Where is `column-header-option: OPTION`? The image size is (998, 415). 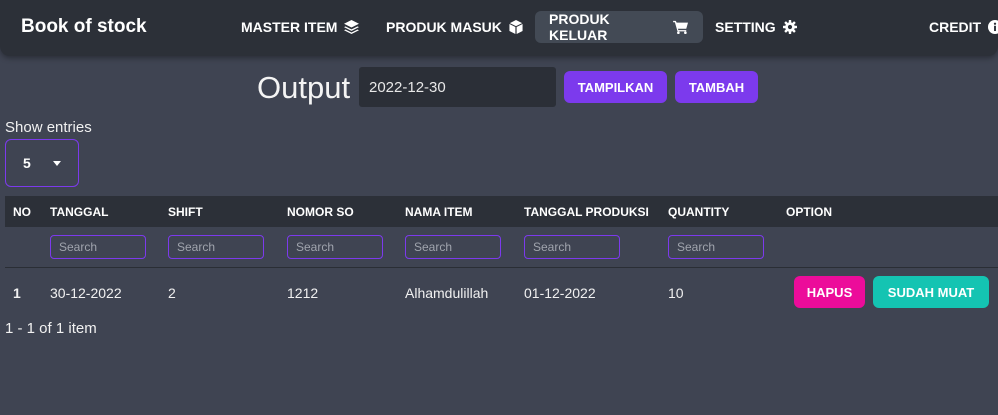 column-header-option: OPTION is located at coordinates (809, 212).